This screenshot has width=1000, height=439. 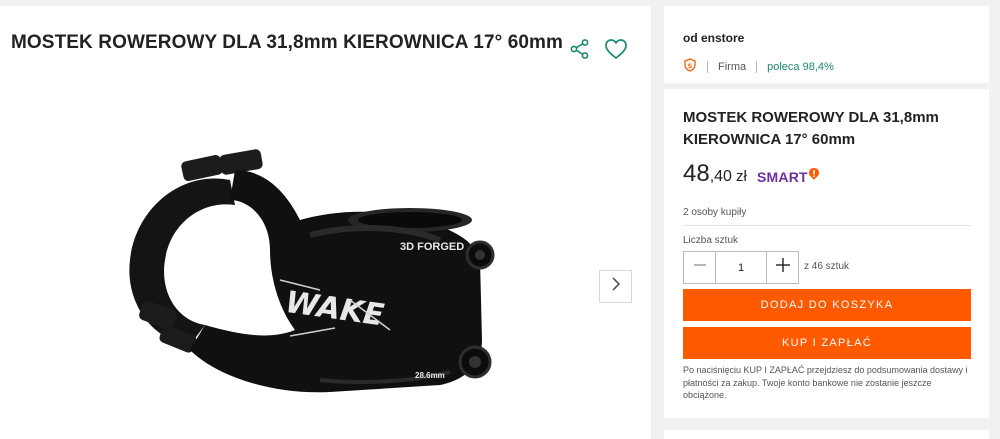 I want to click on increment-button, so click(x=782, y=267).